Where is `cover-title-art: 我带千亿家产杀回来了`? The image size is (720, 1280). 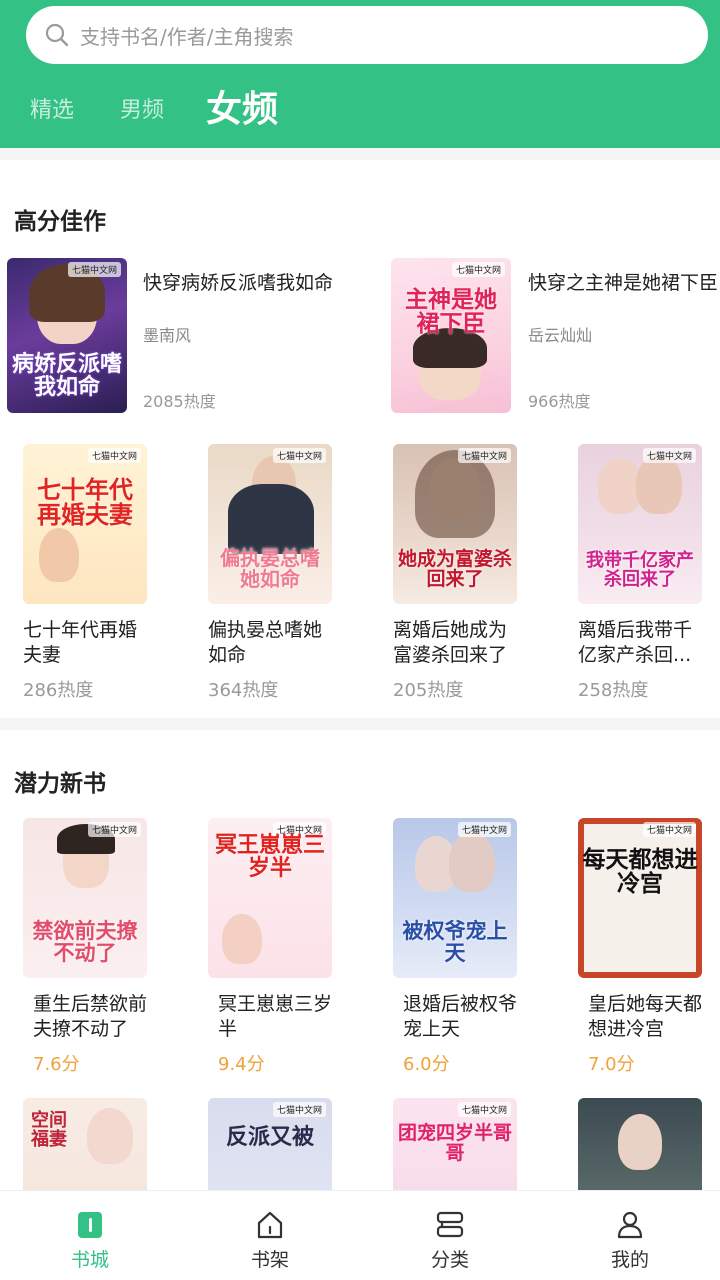
cover-title-art: 我带千亿家产杀回来了 is located at coordinates (640, 570).